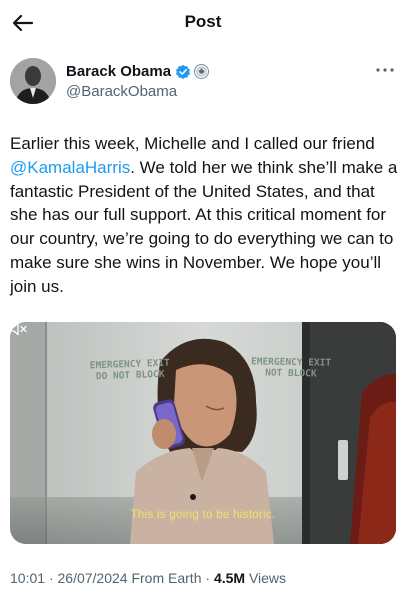 This screenshot has width=406, height=600. What do you see at coordinates (130, 370) in the screenshot?
I see `exit-sign-left: EMERGENCY EXIT DO NOT BLOCK` at bounding box center [130, 370].